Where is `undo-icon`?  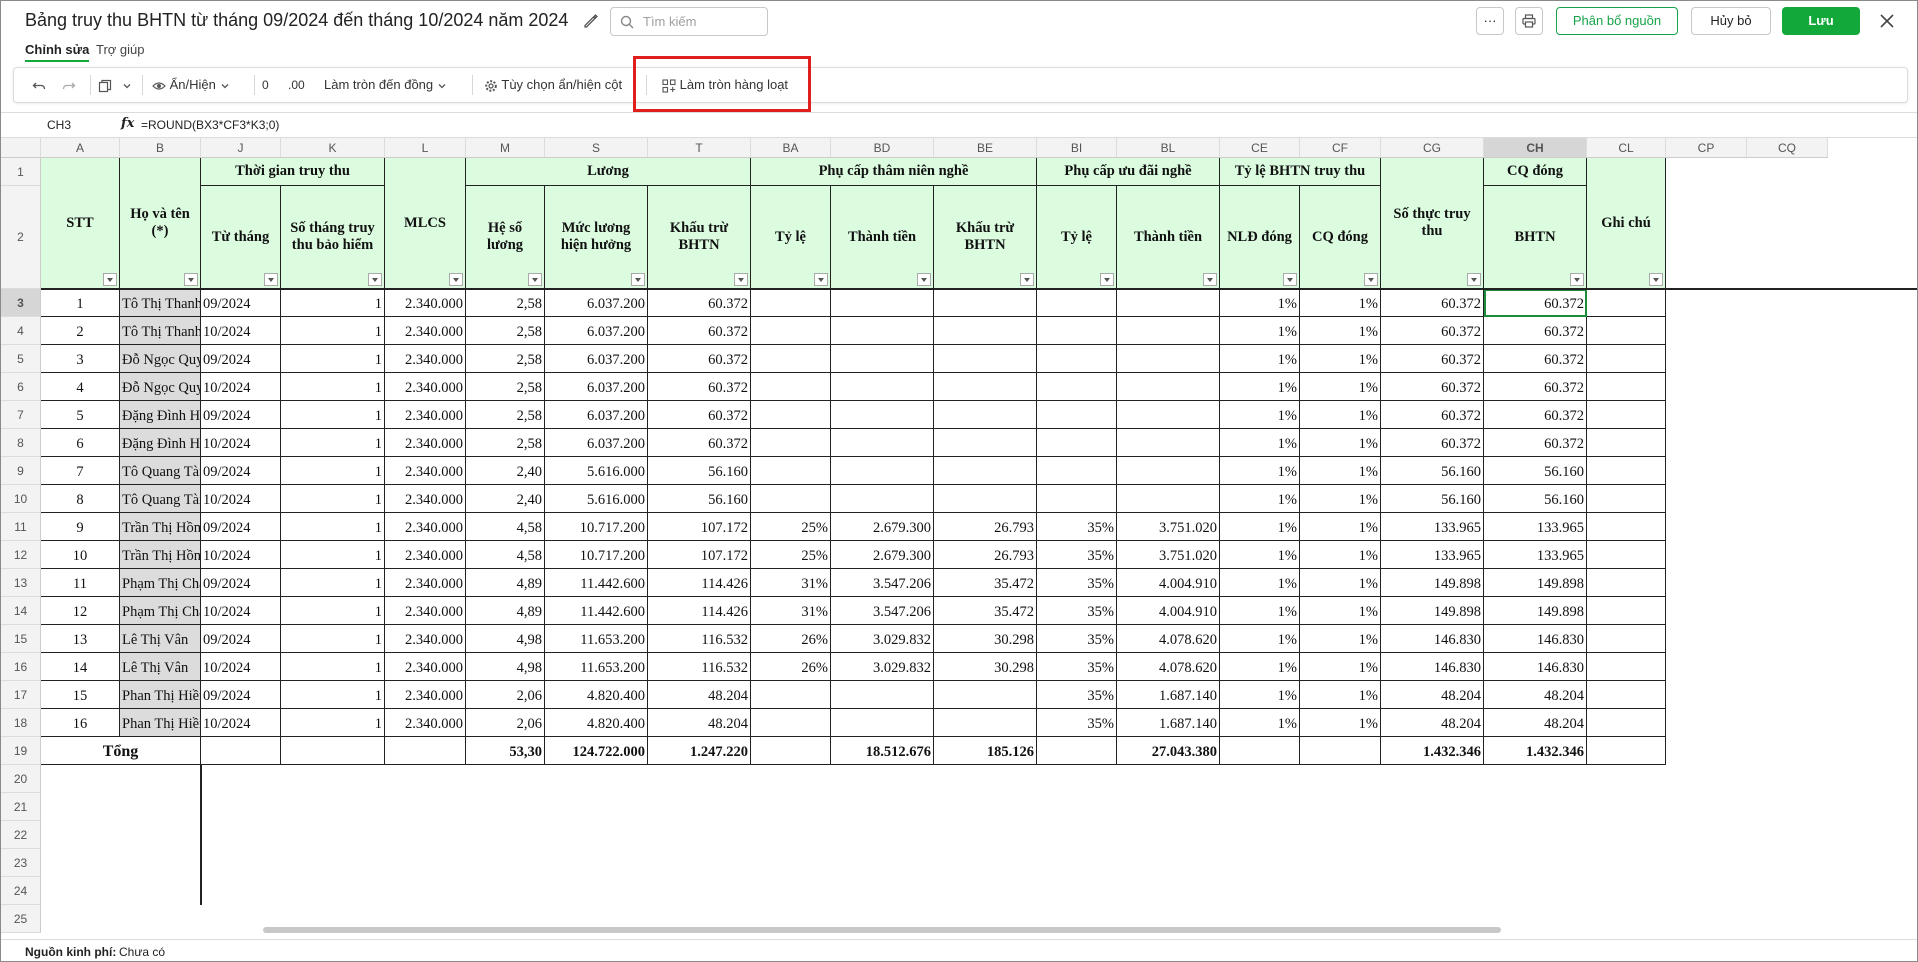
undo-icon is located at coordinates (39, 85).